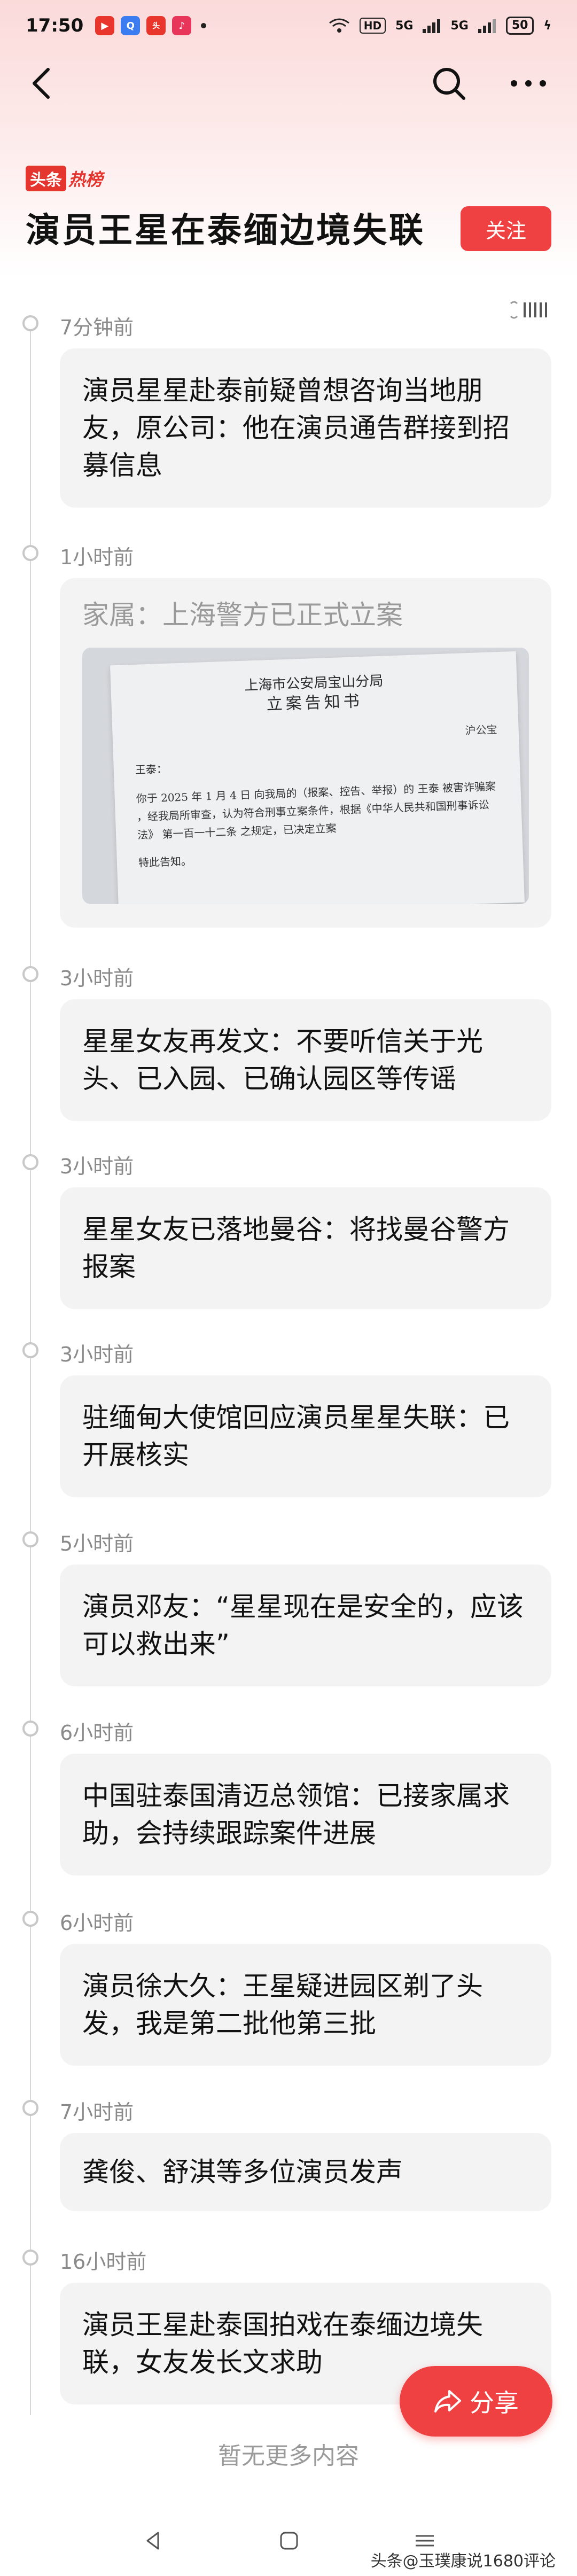 Image resolution: width=577 pixels, height=2576 pixels. What do you see at coordinates (296, 1436) in the screenshot?
I see `card-text: 驻缅甸大使馆回应演员星星失联：已开展核实` at bounding box center [296, 1436].